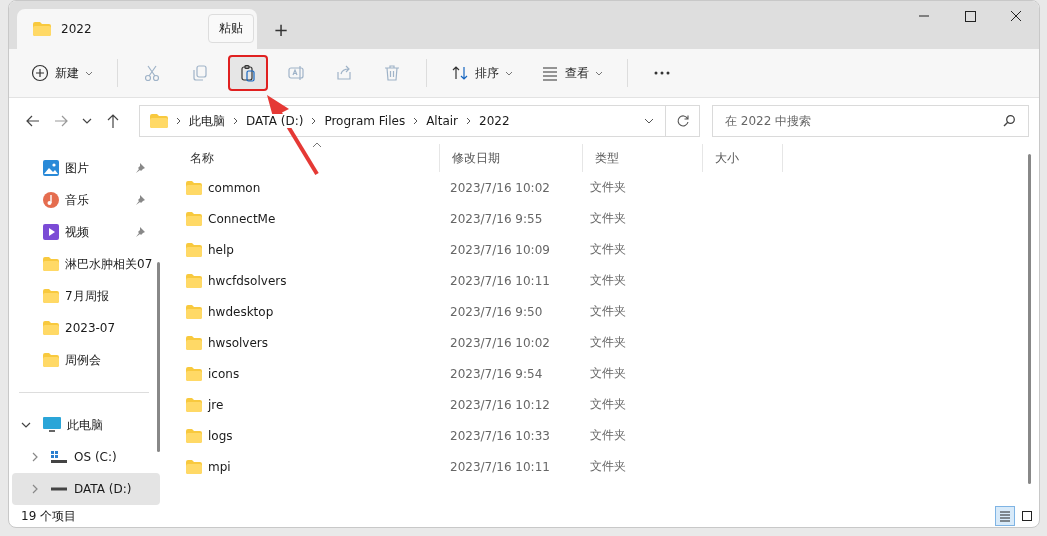  Describe the element at coordinates (234, 187) in the screenshot. I see `file-name: common` at that location.